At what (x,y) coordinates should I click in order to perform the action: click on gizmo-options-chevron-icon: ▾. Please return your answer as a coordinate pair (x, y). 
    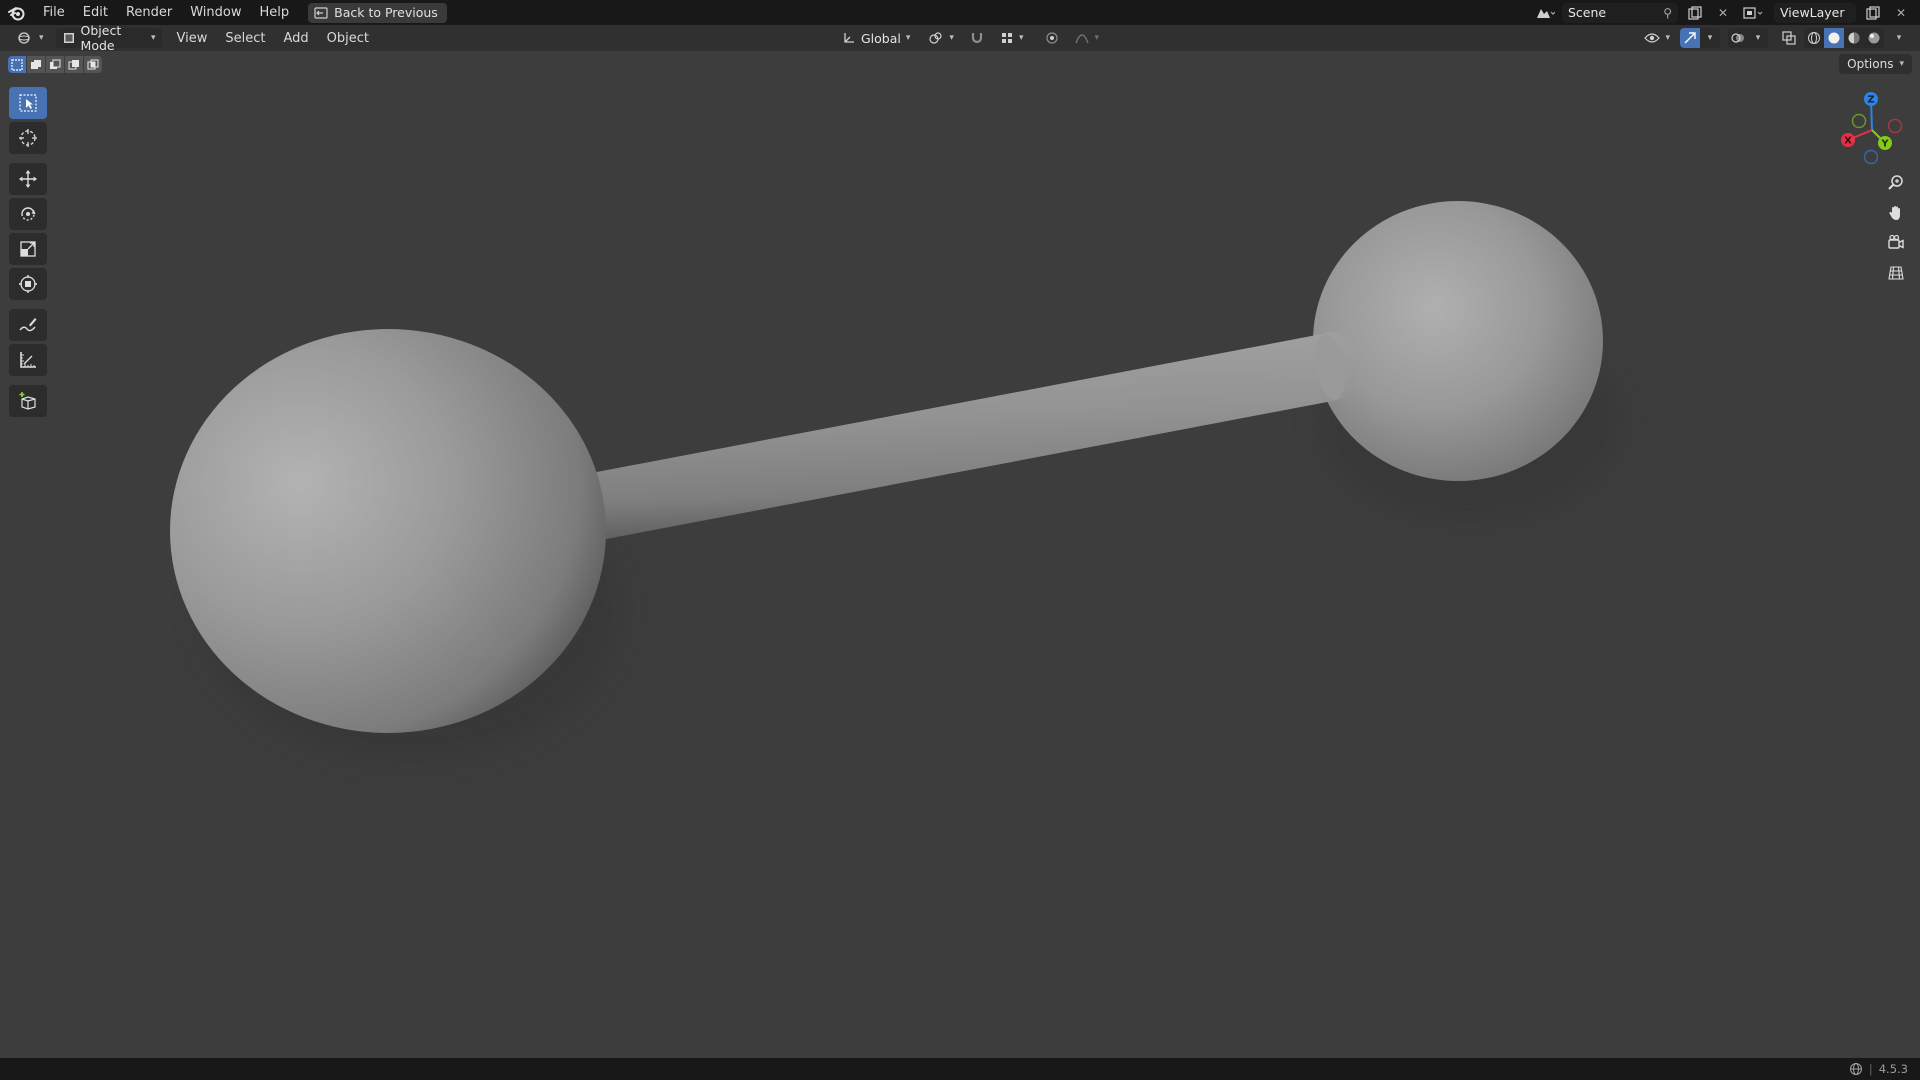
    Looking at the image, I should click on (1710, 38).